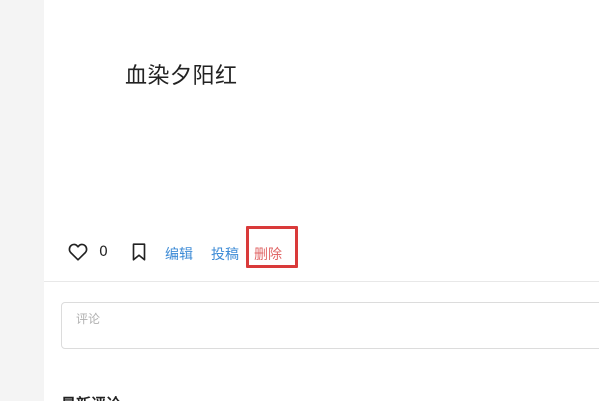 This screenshot has width=599, height=401. What do you see at coordinates (91, 397) in the screenshot?
I see `latest-comments-heading: 最新评论` at bounding box center [91, 397].